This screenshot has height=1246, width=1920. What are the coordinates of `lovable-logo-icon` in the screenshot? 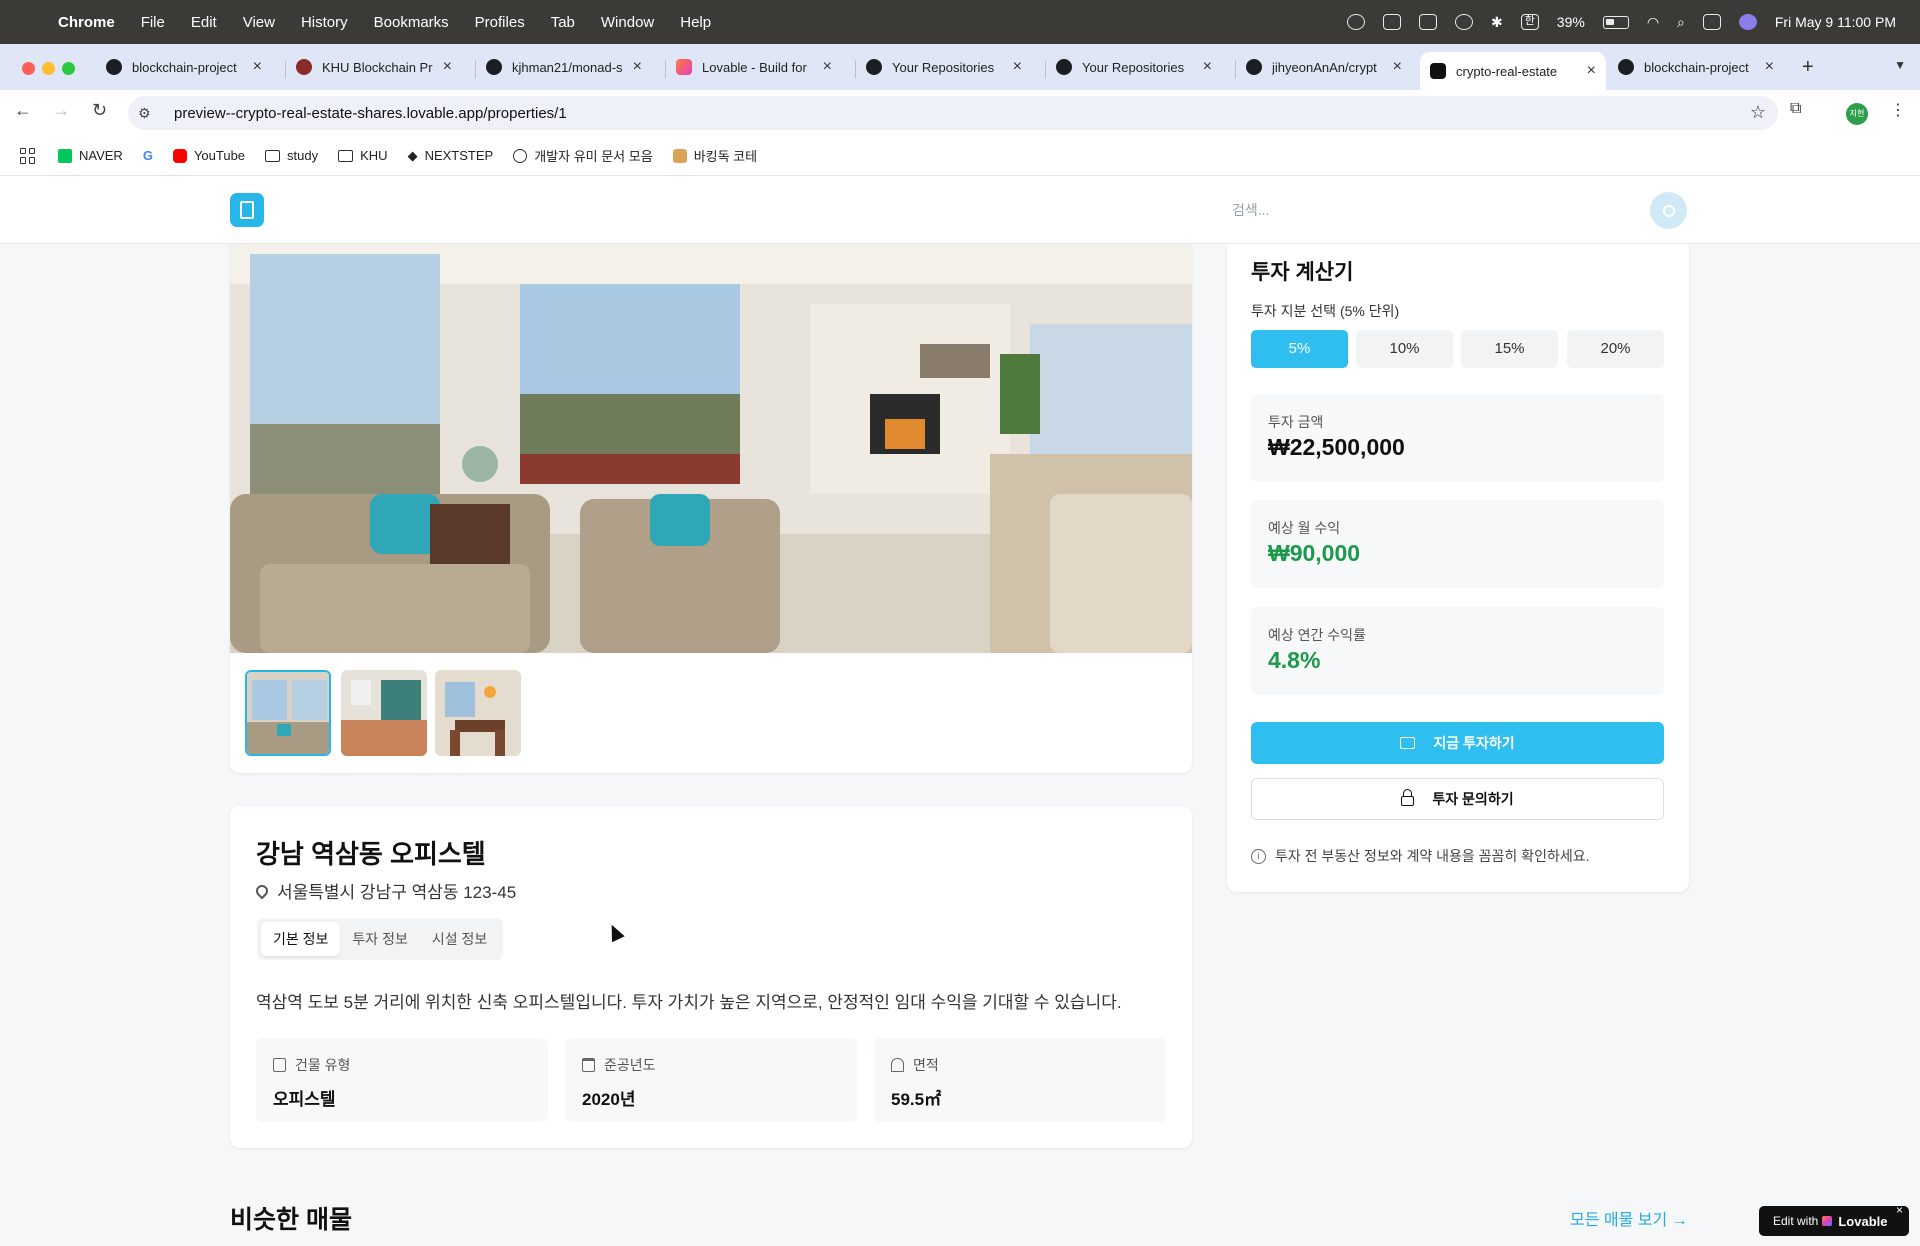 It's located at (1827, 1221).